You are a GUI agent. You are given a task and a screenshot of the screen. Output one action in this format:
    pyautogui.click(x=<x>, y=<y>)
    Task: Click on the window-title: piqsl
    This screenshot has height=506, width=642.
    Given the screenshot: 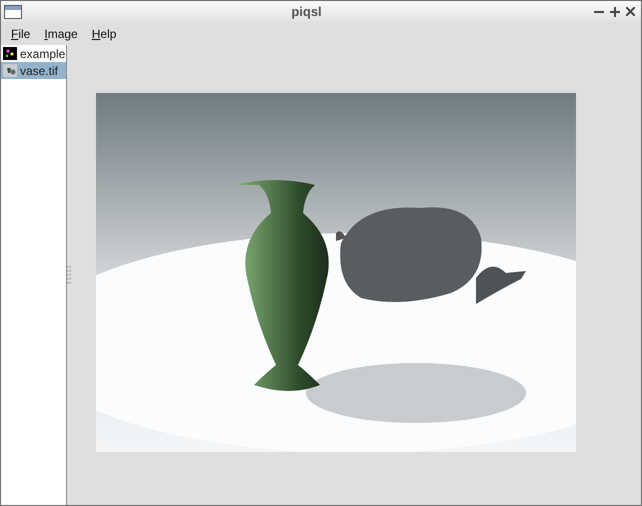 What is the action you would take?
    pyautogui.click(x=306, y=11)
    